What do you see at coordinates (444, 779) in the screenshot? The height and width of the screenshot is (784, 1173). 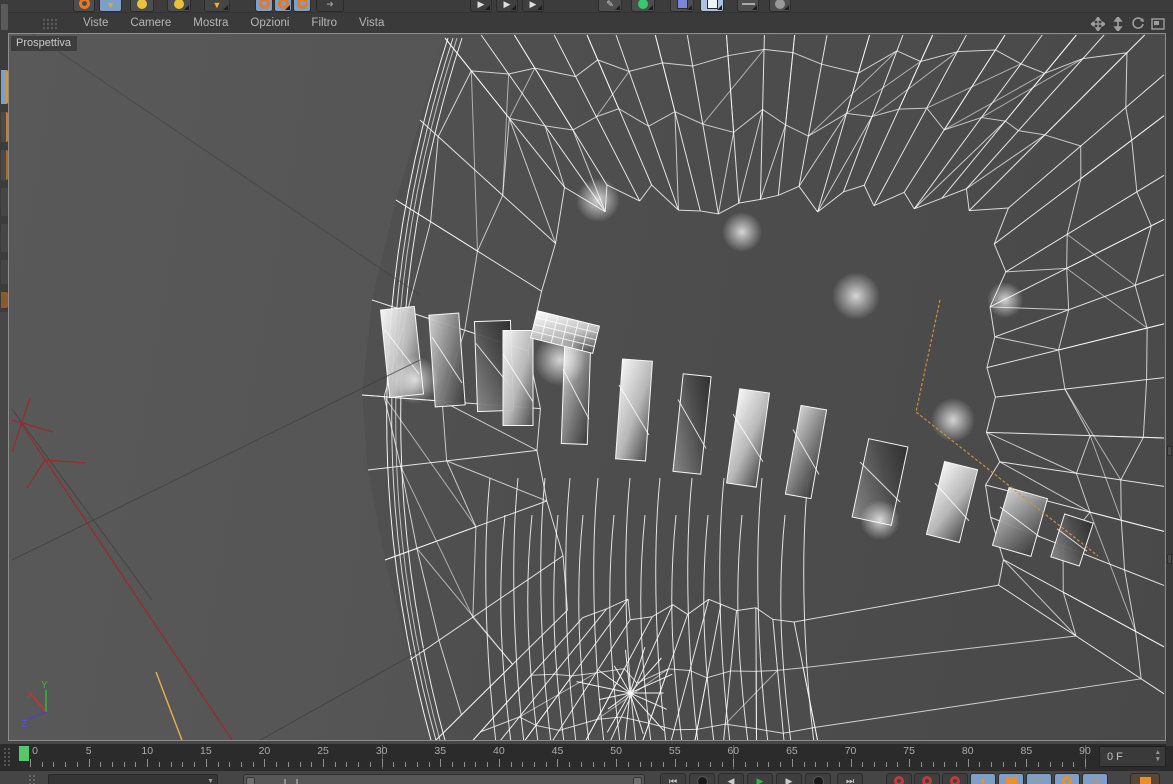 I see `timeline-range-slider` at bounding box center [444, 779].